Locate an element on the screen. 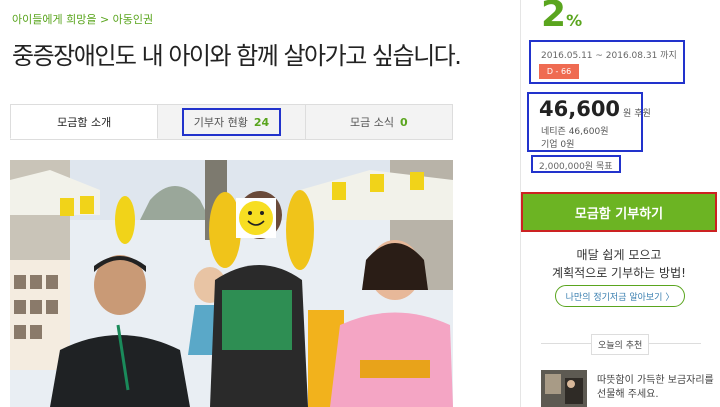  tab-donors-highlight: 기부자 현황 24 is located at coordinates (231, 122).